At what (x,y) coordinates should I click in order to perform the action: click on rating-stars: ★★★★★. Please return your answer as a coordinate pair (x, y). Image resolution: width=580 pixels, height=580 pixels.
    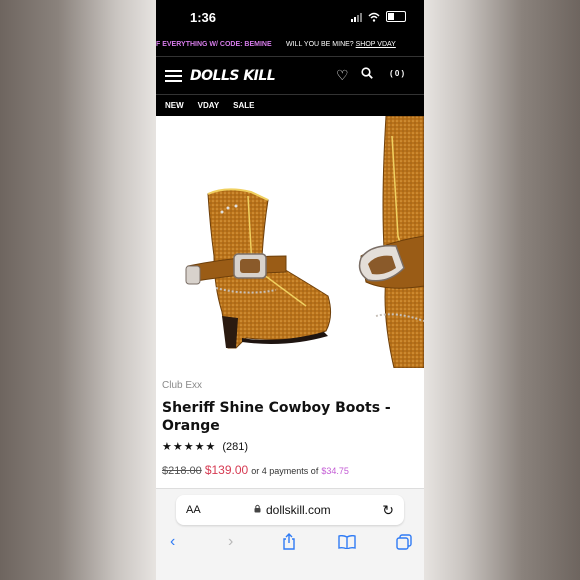
    Looking at the image, I should click on (189, 447).